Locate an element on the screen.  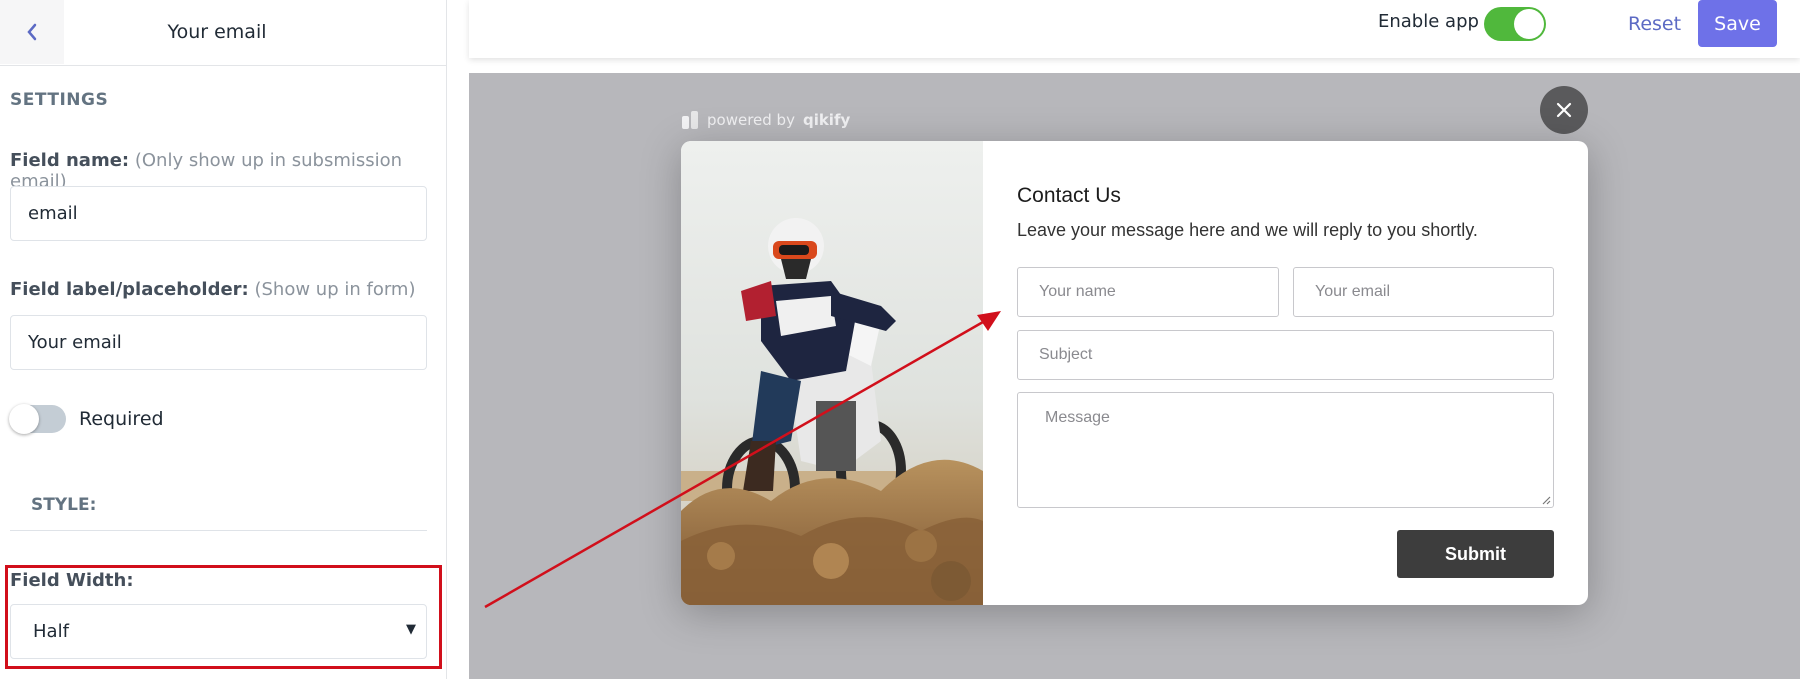
close-icon is located at coordinates (1564, 110).